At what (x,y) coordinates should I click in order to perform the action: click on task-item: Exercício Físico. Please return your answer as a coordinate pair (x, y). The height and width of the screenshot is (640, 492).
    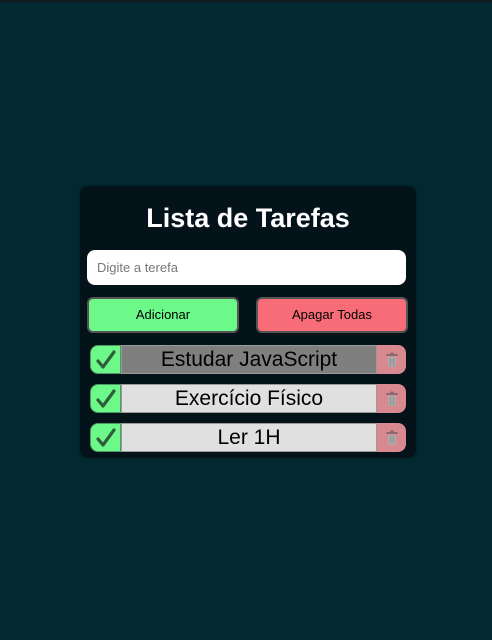
    Looking at the image, I should click on (248, 398).